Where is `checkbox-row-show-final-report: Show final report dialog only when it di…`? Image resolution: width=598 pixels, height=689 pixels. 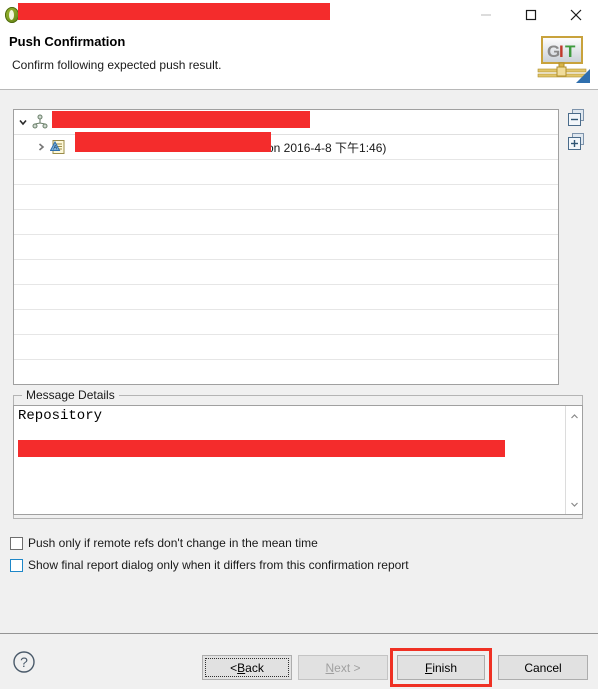
checkbox-row-show-final-report: Show final report dialog only when it di… is located at coordinates (209, 565).